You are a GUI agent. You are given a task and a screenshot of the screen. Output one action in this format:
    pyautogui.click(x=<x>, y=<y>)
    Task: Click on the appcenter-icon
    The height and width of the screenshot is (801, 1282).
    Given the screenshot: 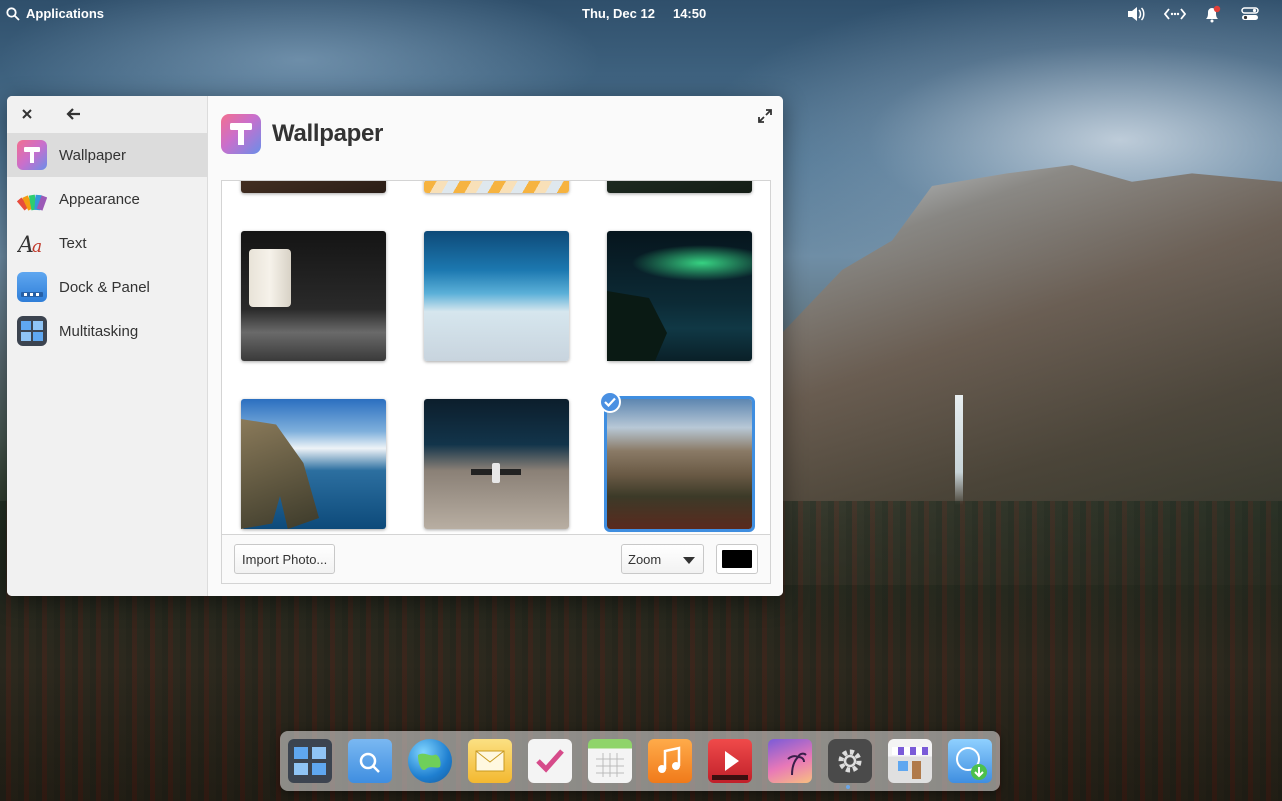 What is the action you would take?
    pyautogui.click(x=910, y=761)
    